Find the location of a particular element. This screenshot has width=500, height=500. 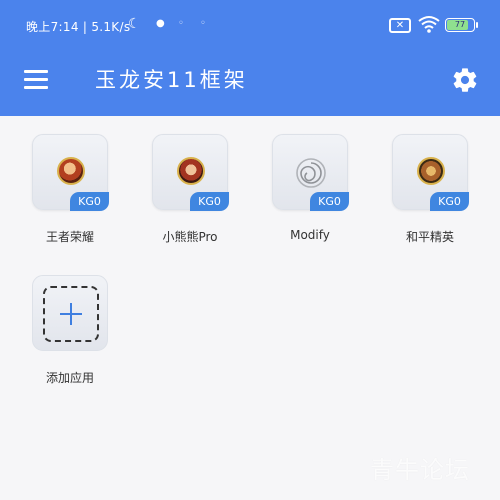

add-app-label: 添加应用 is located at coordinates (69, 378).